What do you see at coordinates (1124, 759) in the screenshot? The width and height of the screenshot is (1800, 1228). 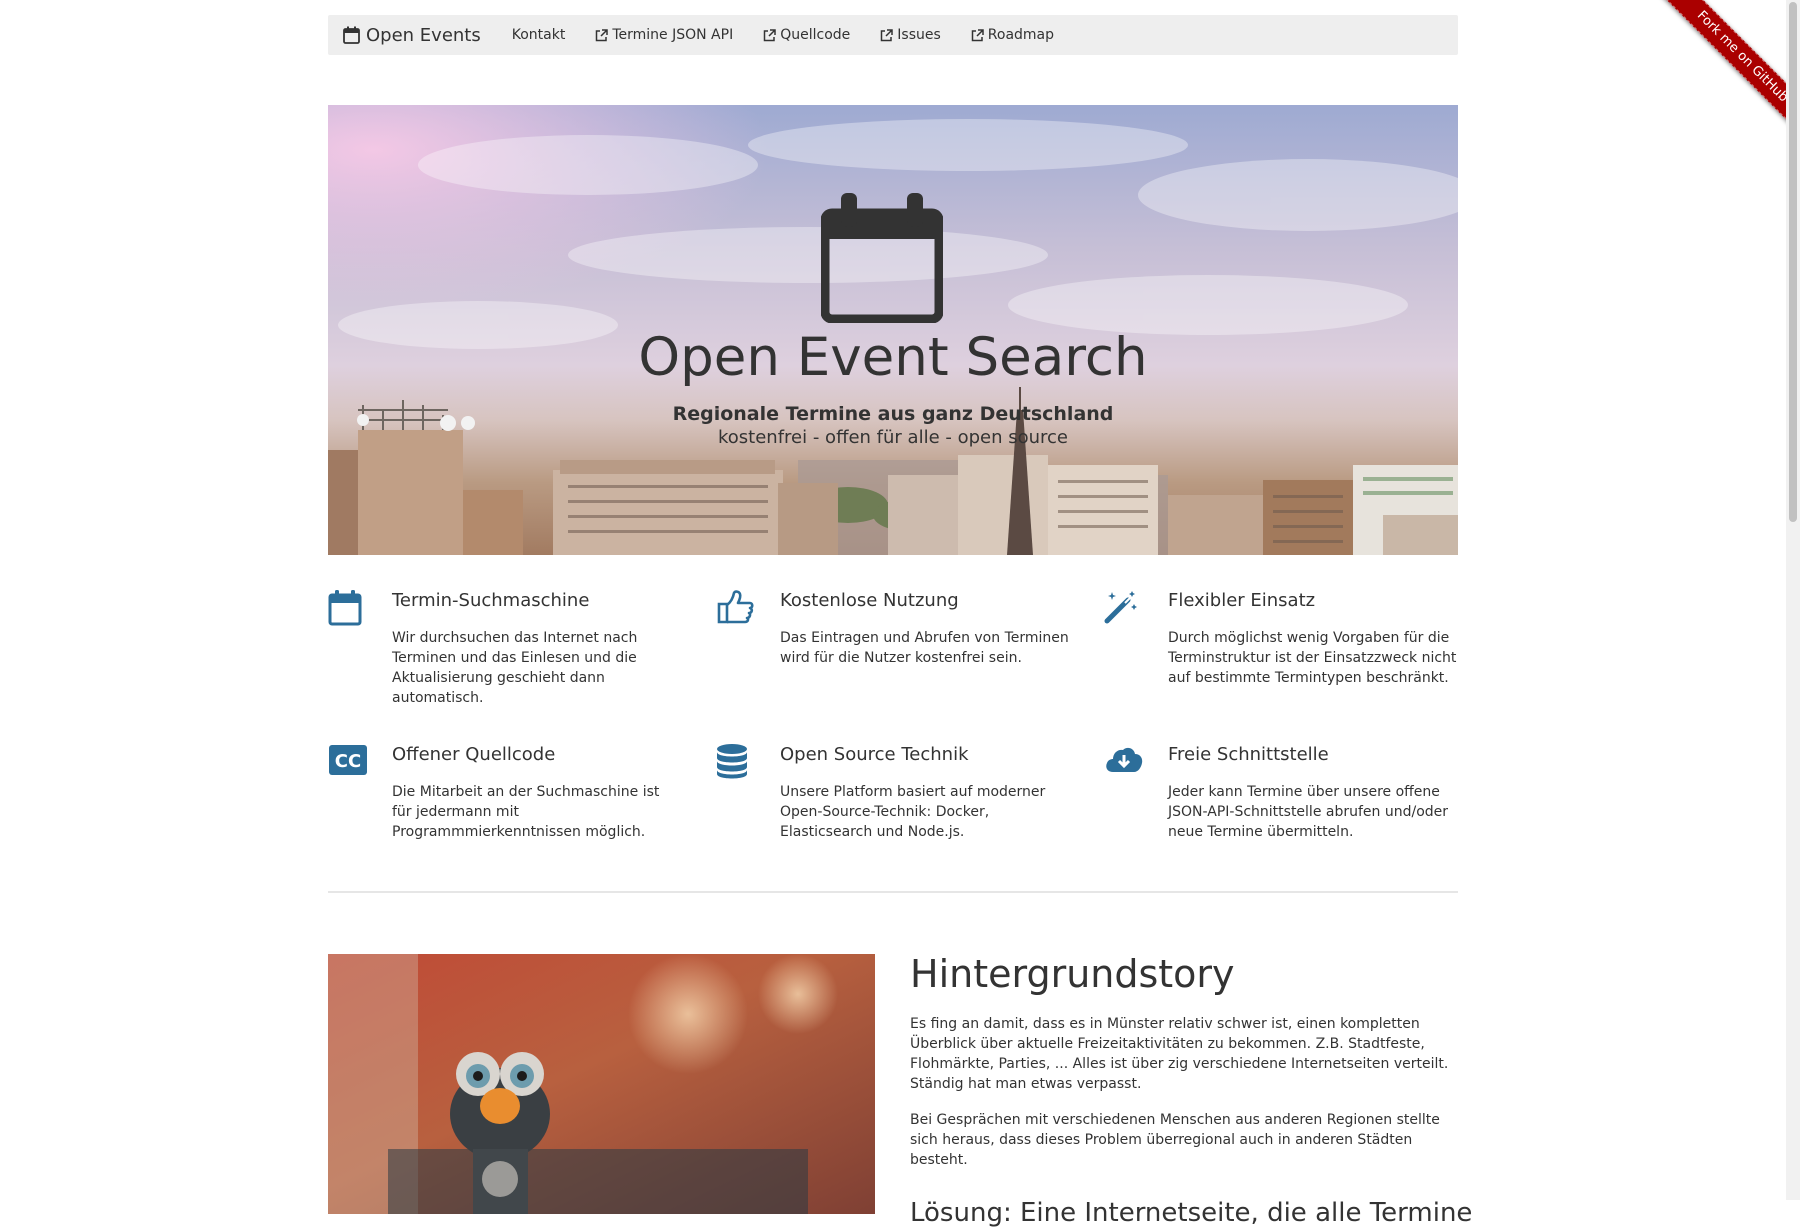 I see `cloud-download-icon` at bounding box center [1124, 759].